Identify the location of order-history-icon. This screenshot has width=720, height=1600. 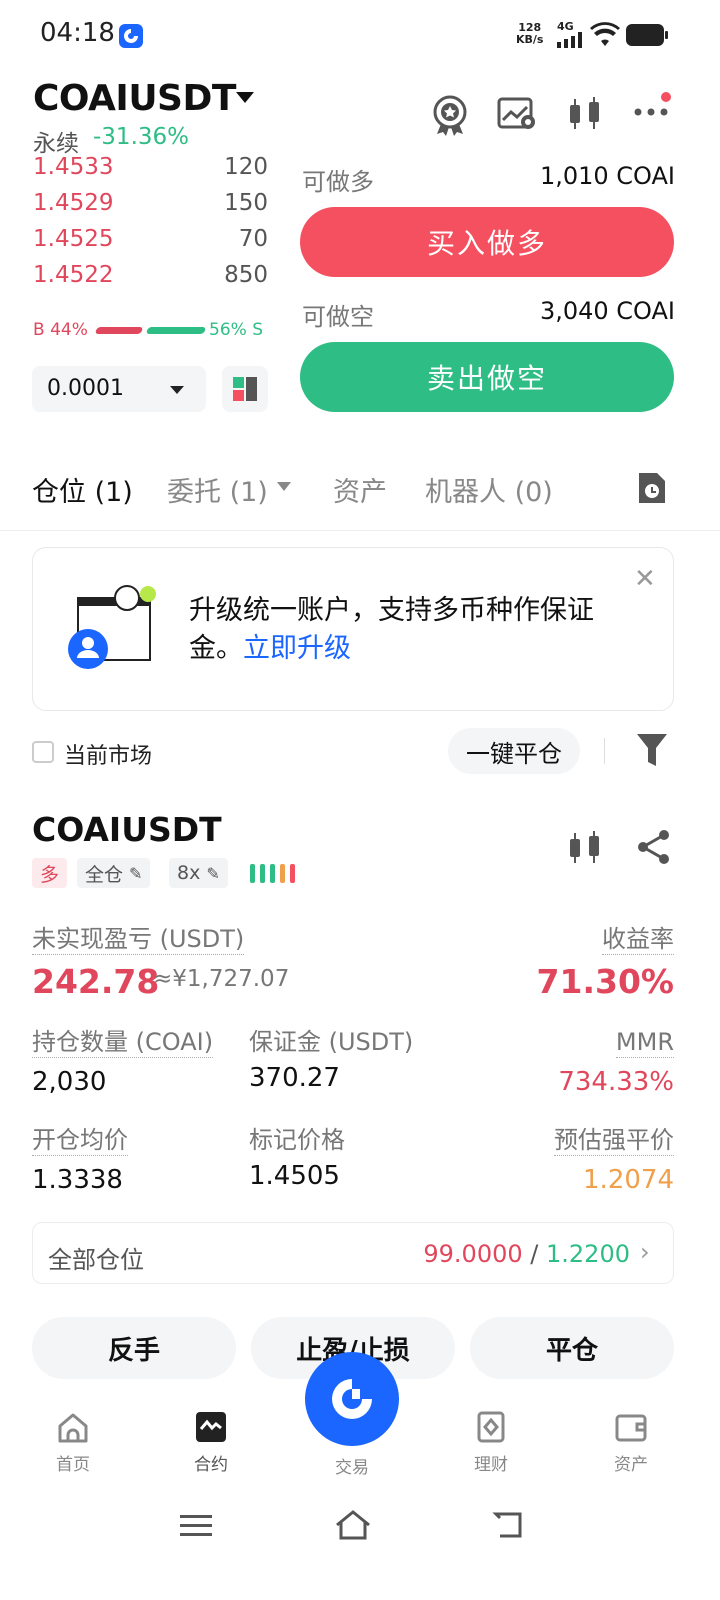
(652, 490).